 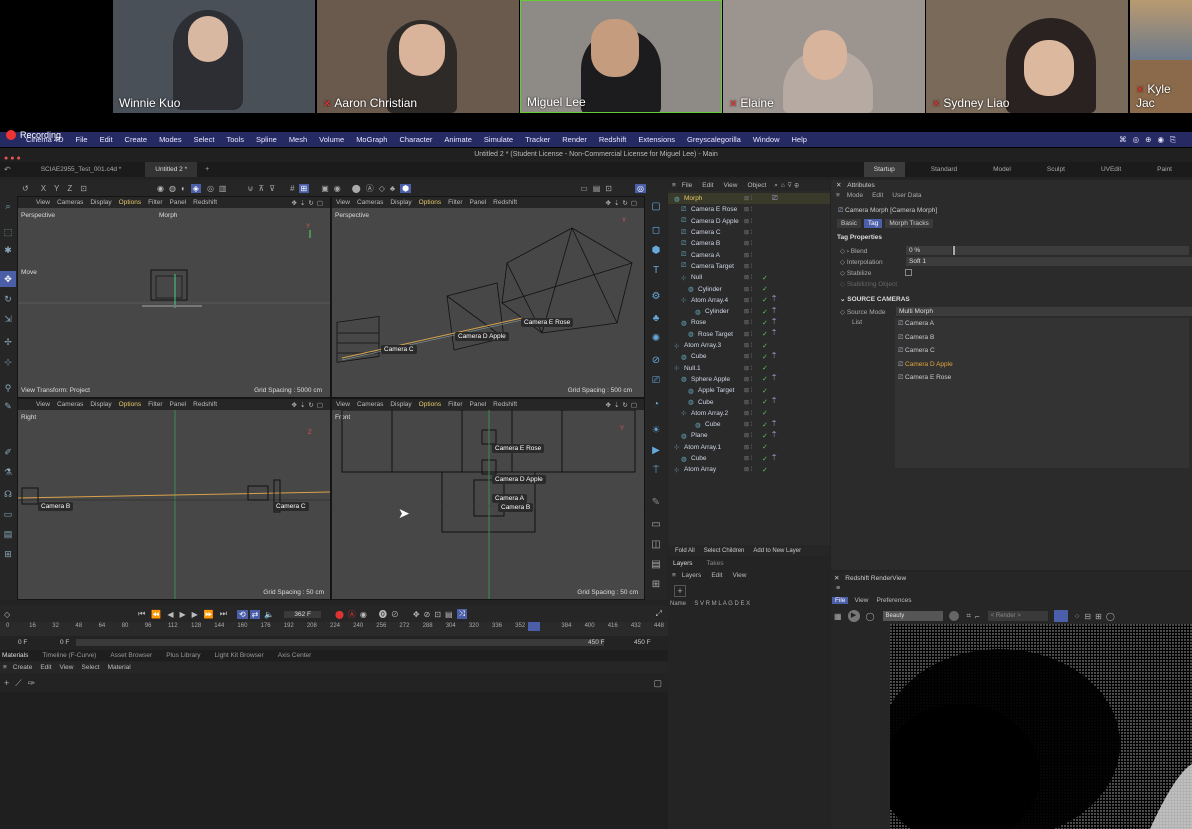 I want to click on vp-menu-cameras: Cameras, so click(x=370, y=202).